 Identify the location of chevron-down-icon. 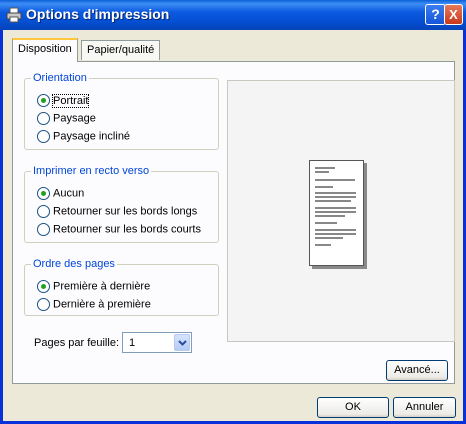
(182, 343).